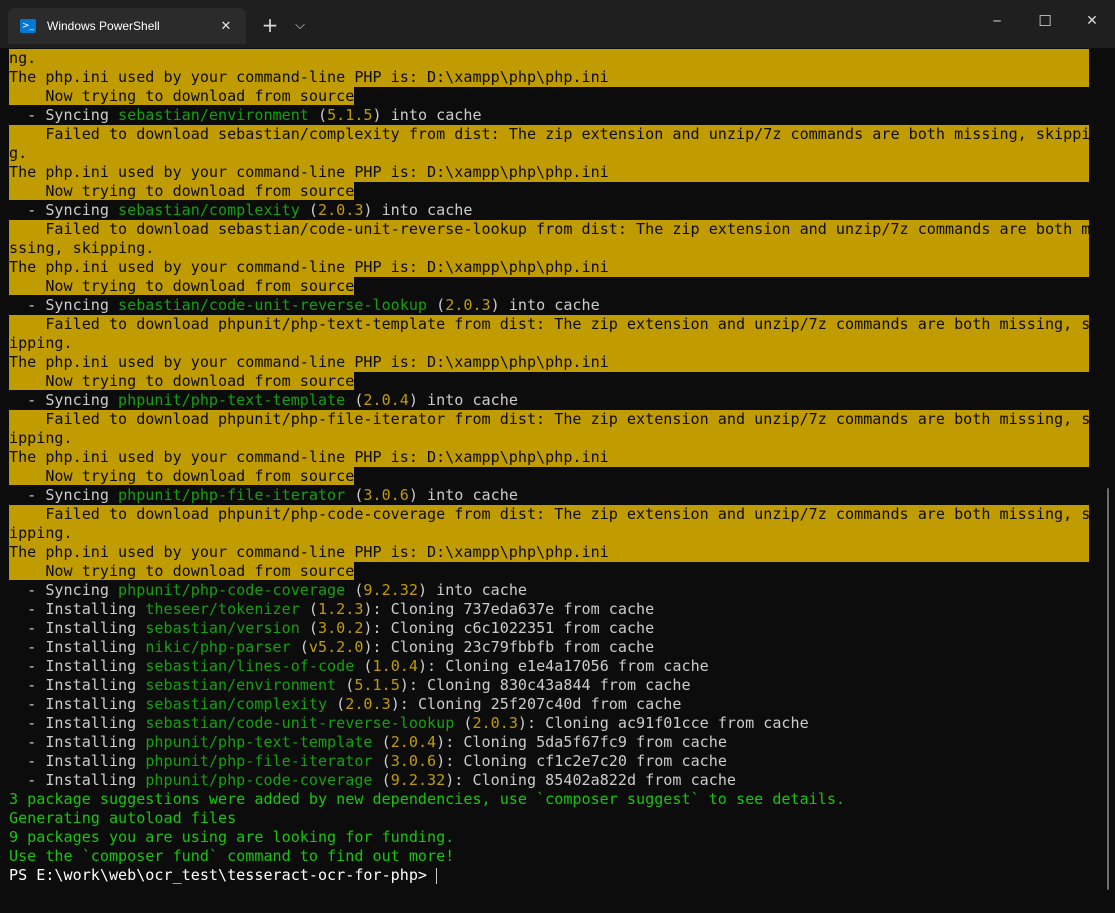  I want to click on tab-title: Windows PowerShell, so click(103, 26).